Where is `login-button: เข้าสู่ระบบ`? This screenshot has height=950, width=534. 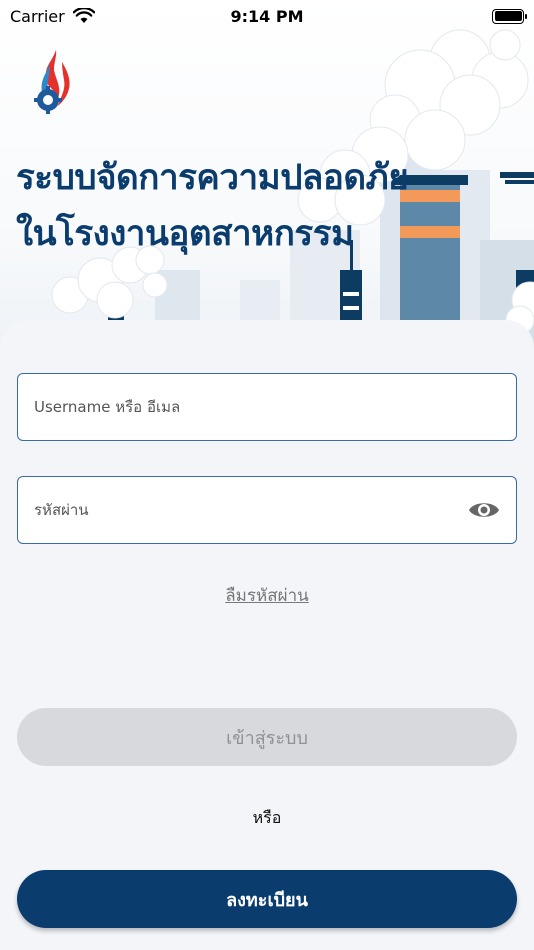
login-button: เข้าสู่ระบบ is located at coordinates (267, 737).